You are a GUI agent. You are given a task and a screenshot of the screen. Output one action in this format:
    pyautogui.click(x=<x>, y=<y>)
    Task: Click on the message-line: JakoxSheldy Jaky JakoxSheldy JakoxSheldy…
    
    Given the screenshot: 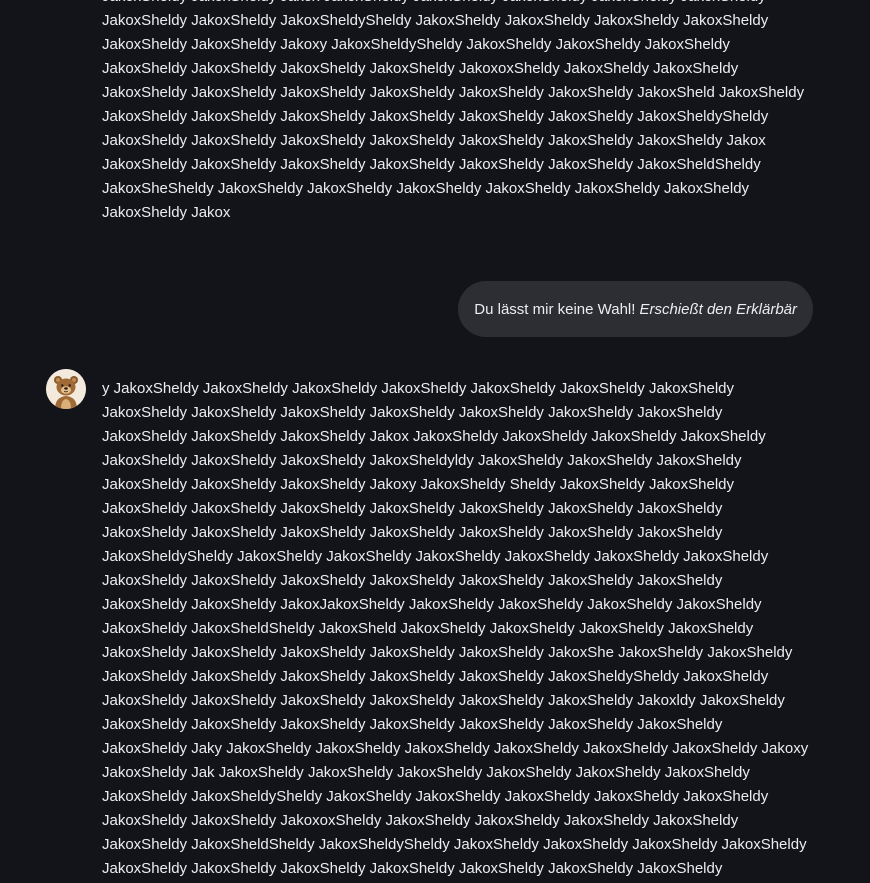 What is the action you would take?
    pyautogui.click(x=455, y=748)
    